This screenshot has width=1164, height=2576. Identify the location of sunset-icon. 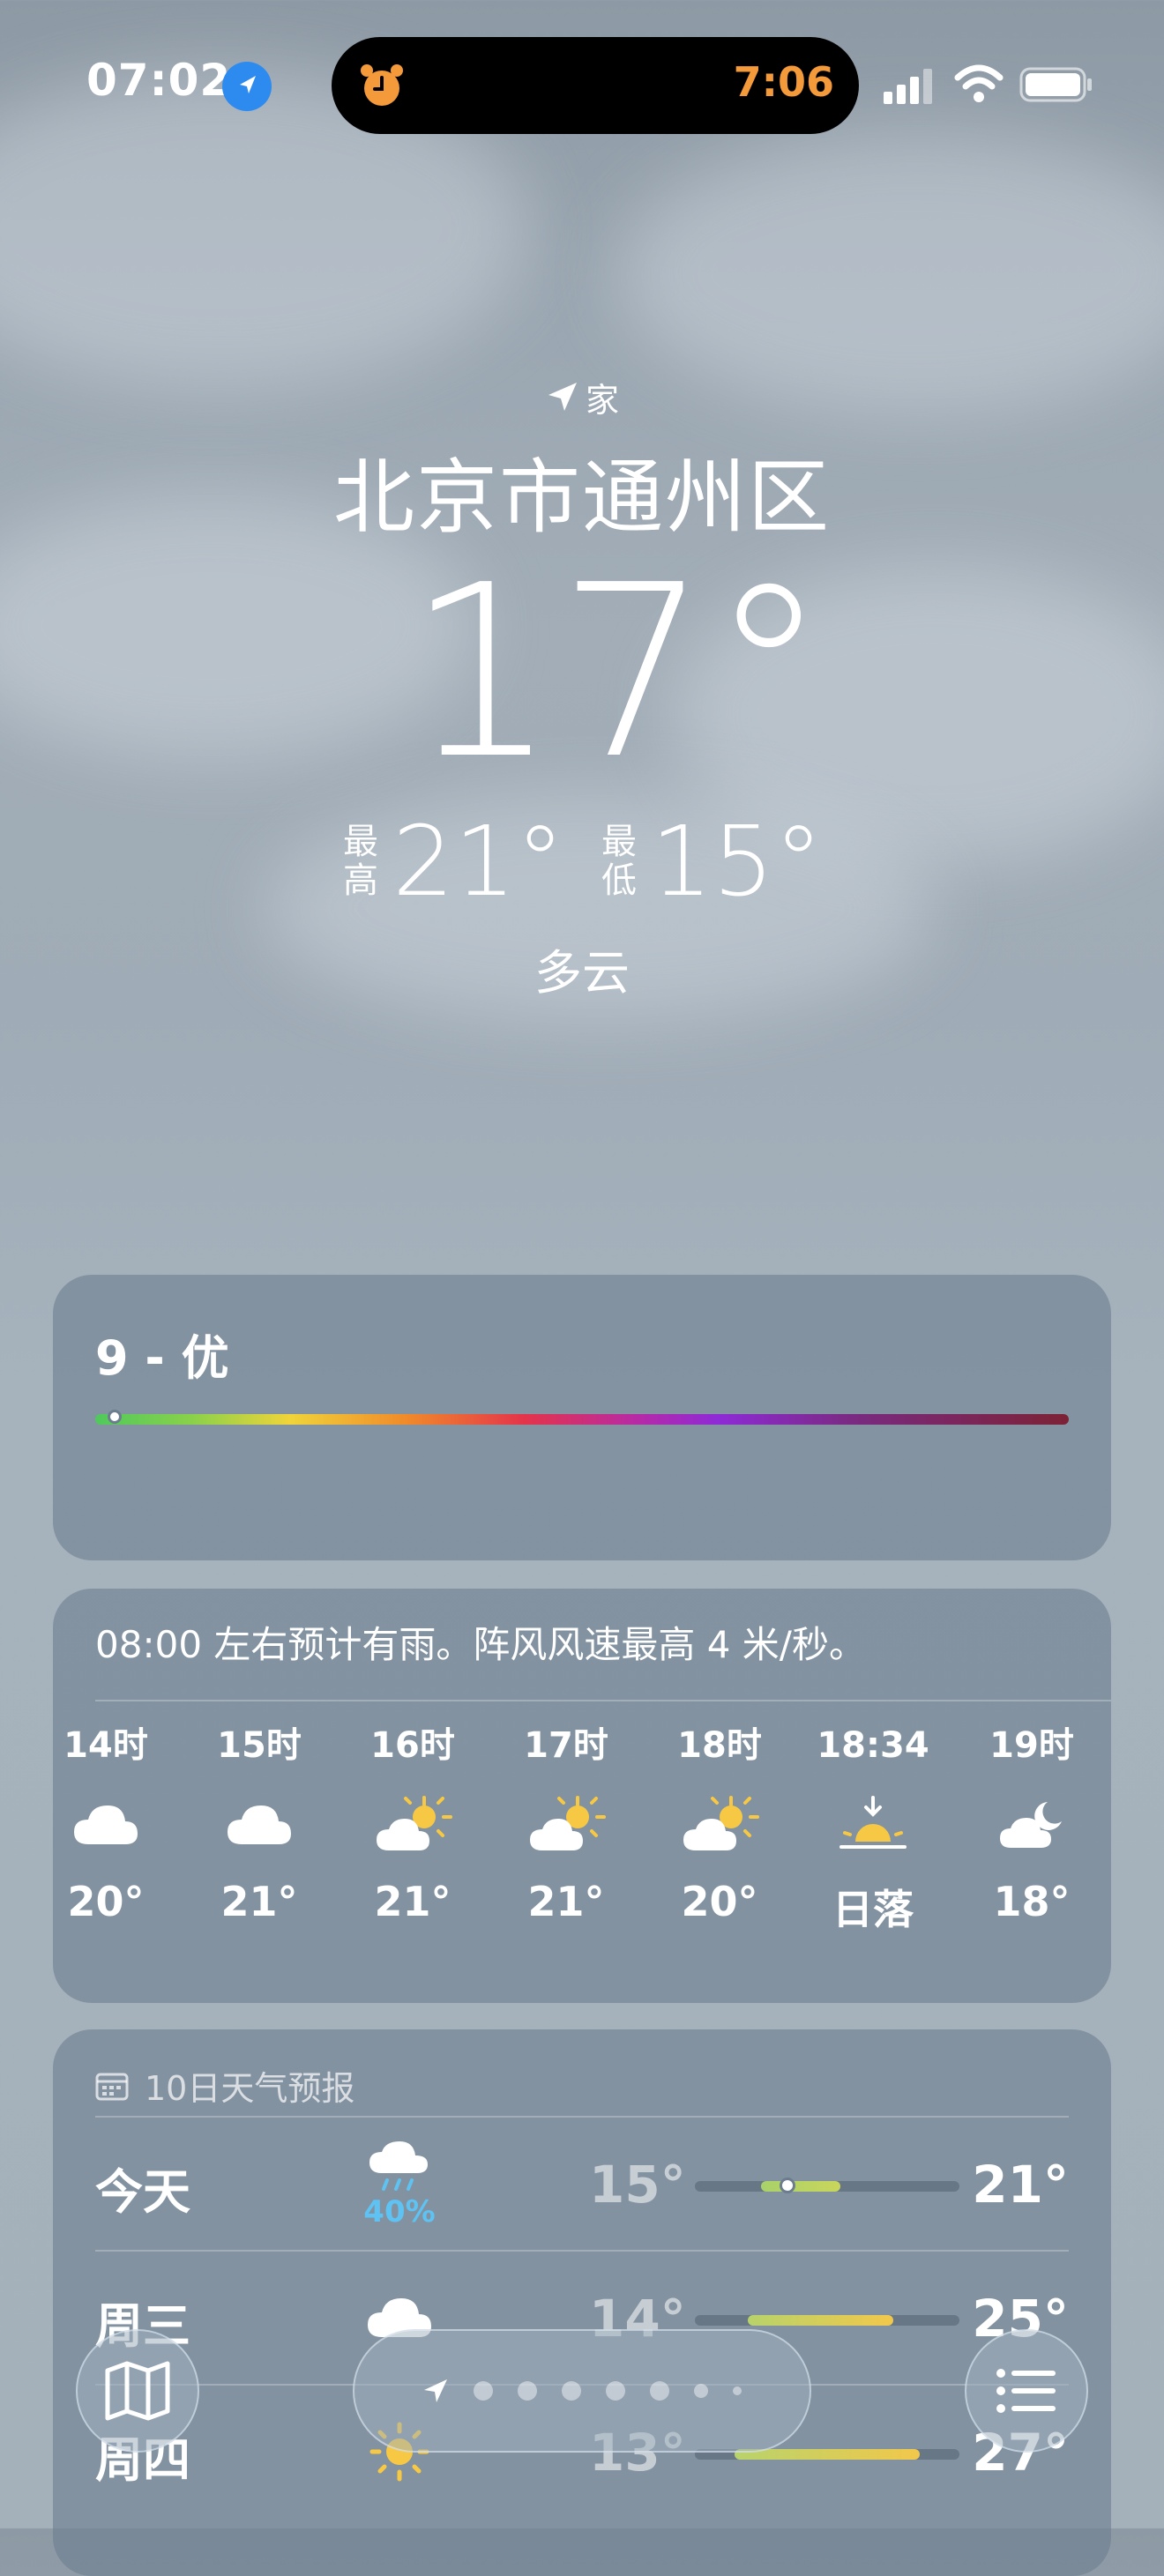
(873, 1825).